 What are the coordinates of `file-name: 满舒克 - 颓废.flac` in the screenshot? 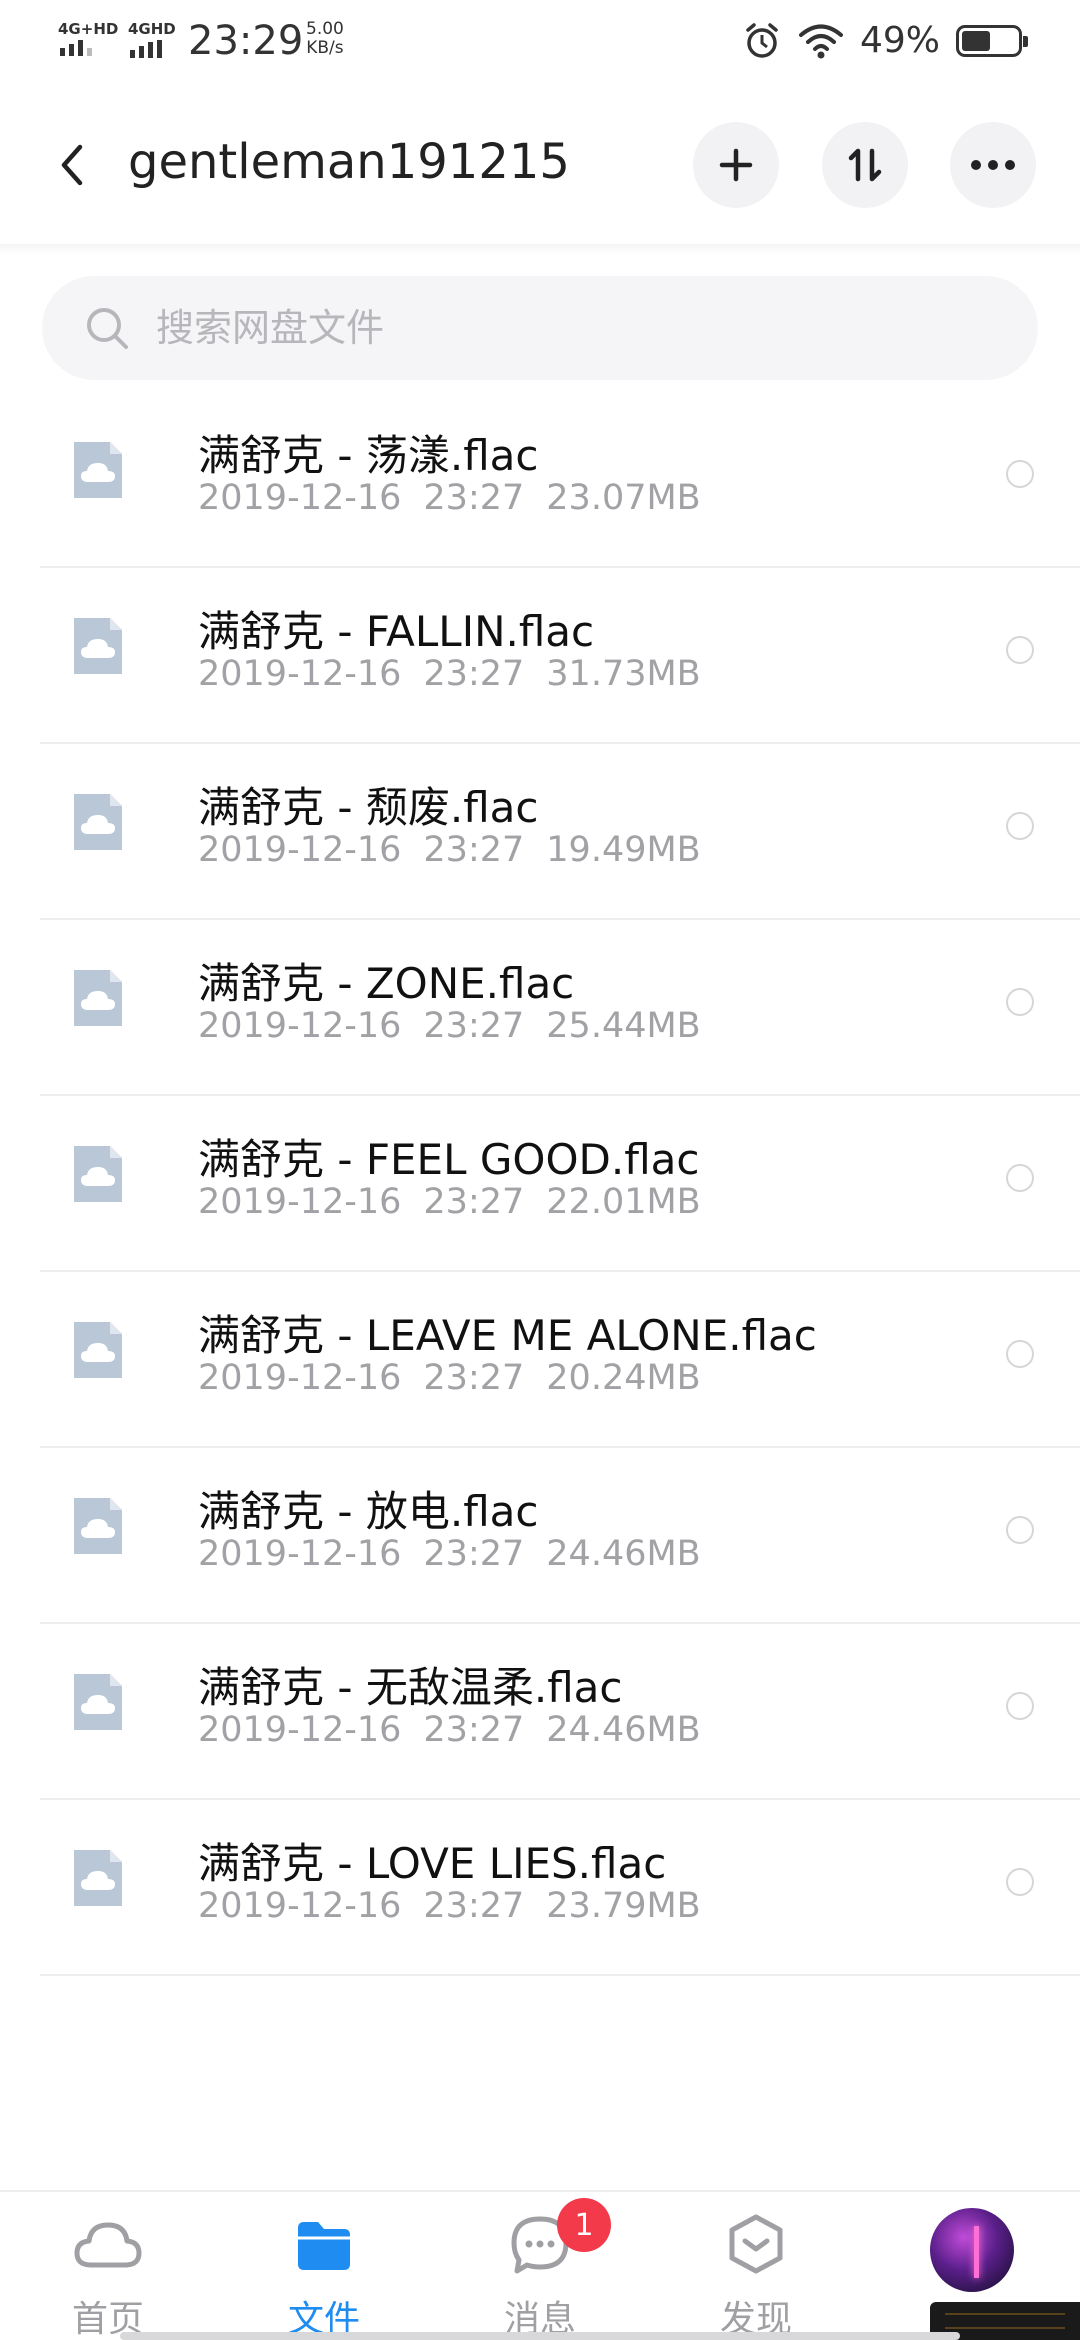 It's located at (368, 807).